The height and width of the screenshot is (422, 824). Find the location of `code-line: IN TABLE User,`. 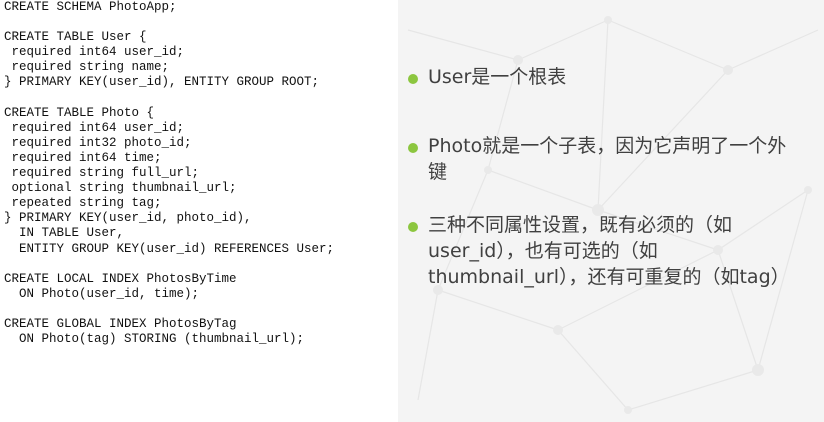

code-line: IN TABLE User, is located at coordinates (64, 233).